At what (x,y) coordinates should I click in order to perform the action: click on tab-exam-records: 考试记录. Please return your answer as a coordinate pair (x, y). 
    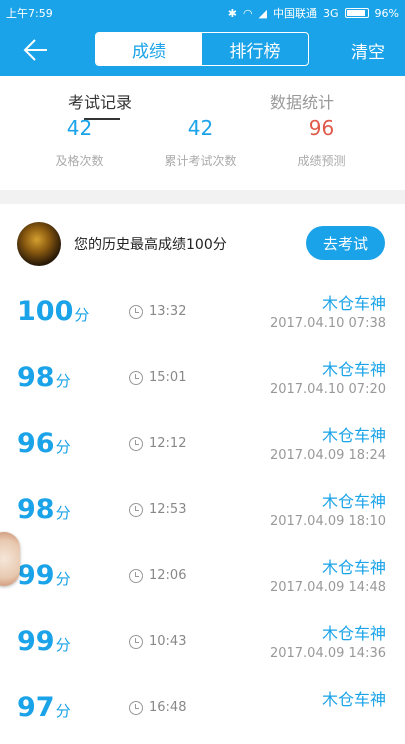
    Looking at the image, I should click on (100, 101).